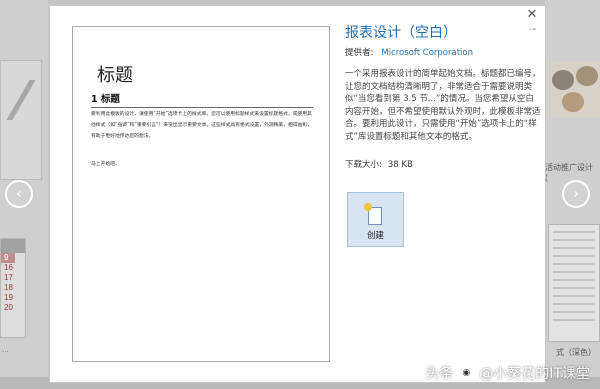 Image resolution: width=600 pixels, height=389 pixels. What do you see at coordinates (359, 53) in the screenshot?
I see `provider-label: 提供者:` at bounding box center [359, 53].